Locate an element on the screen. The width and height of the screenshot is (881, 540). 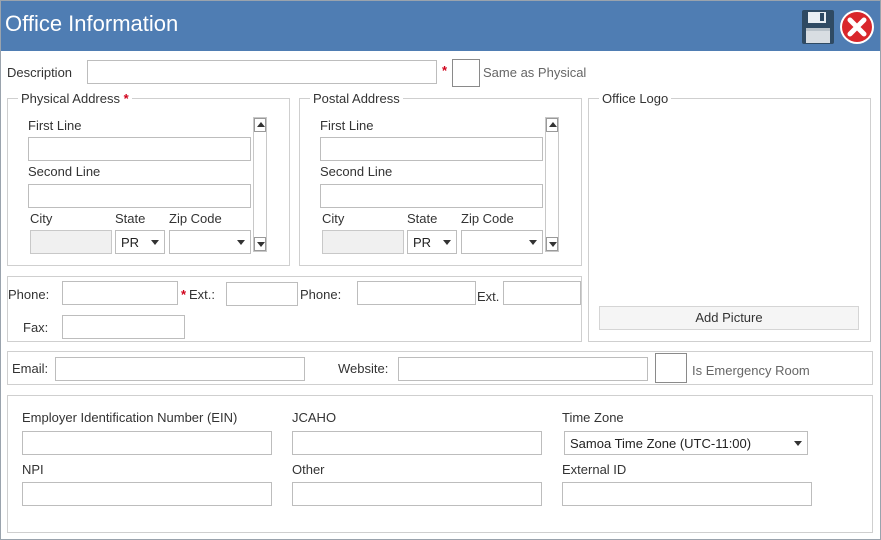
npi-input is located at coordinates (147, 494).